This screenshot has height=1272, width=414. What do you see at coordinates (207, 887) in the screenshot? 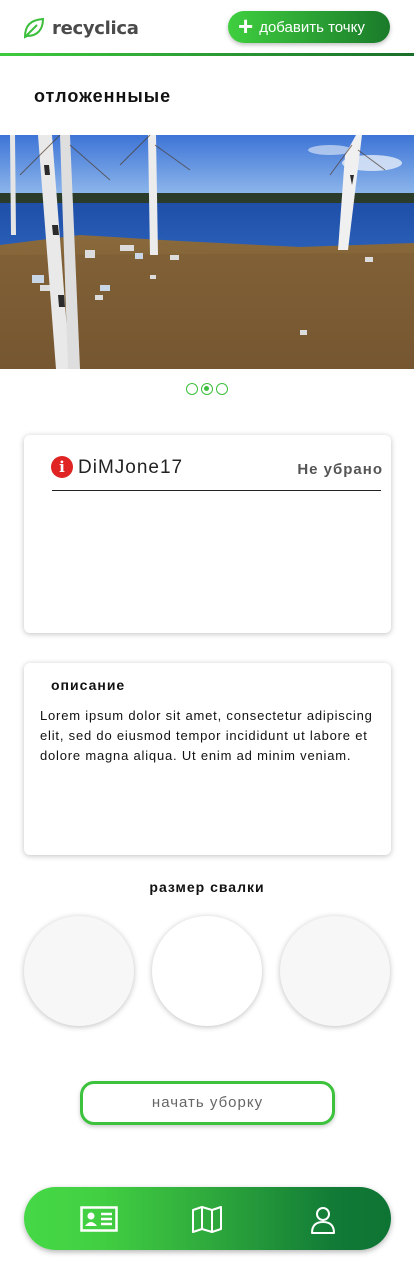
I see `dump-size-title: размер свалки` at bounding box center [207, 887].